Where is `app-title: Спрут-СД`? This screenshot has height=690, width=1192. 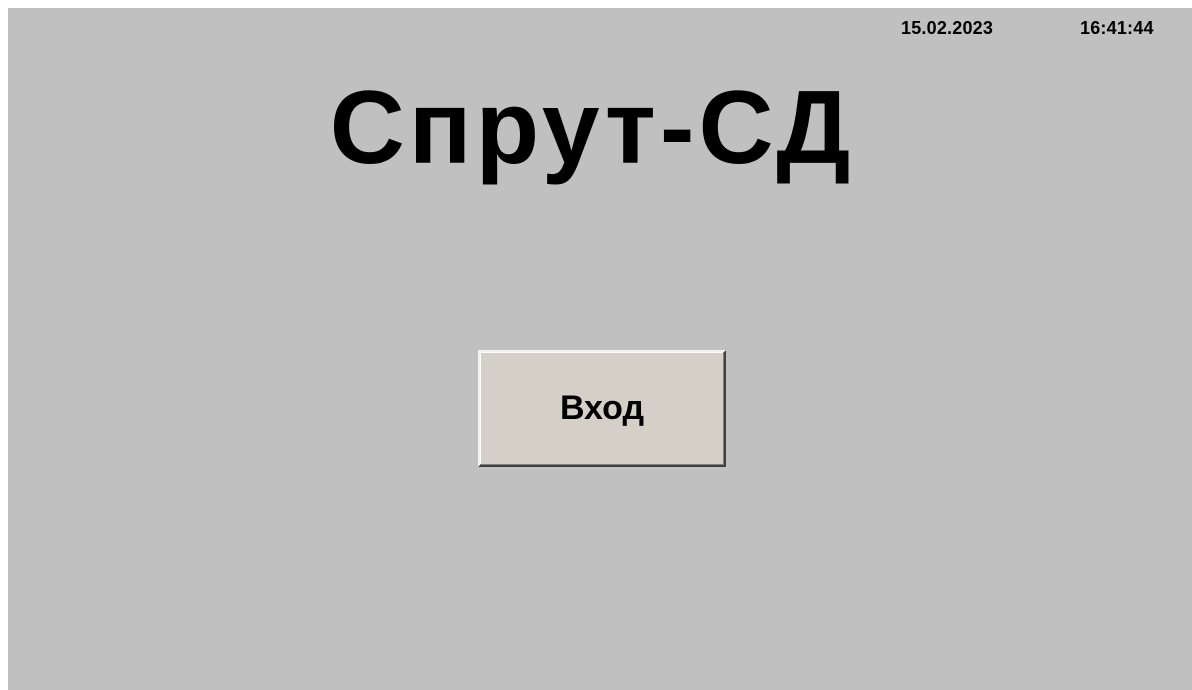
app-title: Спрут-СД is located at coordinates (592, 128).